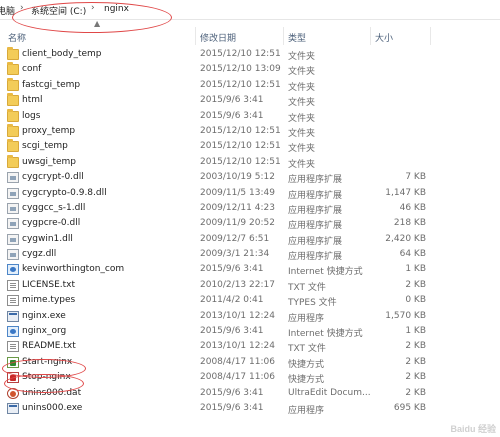 The width and height of the screenshot is (500, 437). I want to click on file-row: cygpcre-0.dll 2009/11/9 20:52 应用程序扩展 218 KB, so click(250, 223).